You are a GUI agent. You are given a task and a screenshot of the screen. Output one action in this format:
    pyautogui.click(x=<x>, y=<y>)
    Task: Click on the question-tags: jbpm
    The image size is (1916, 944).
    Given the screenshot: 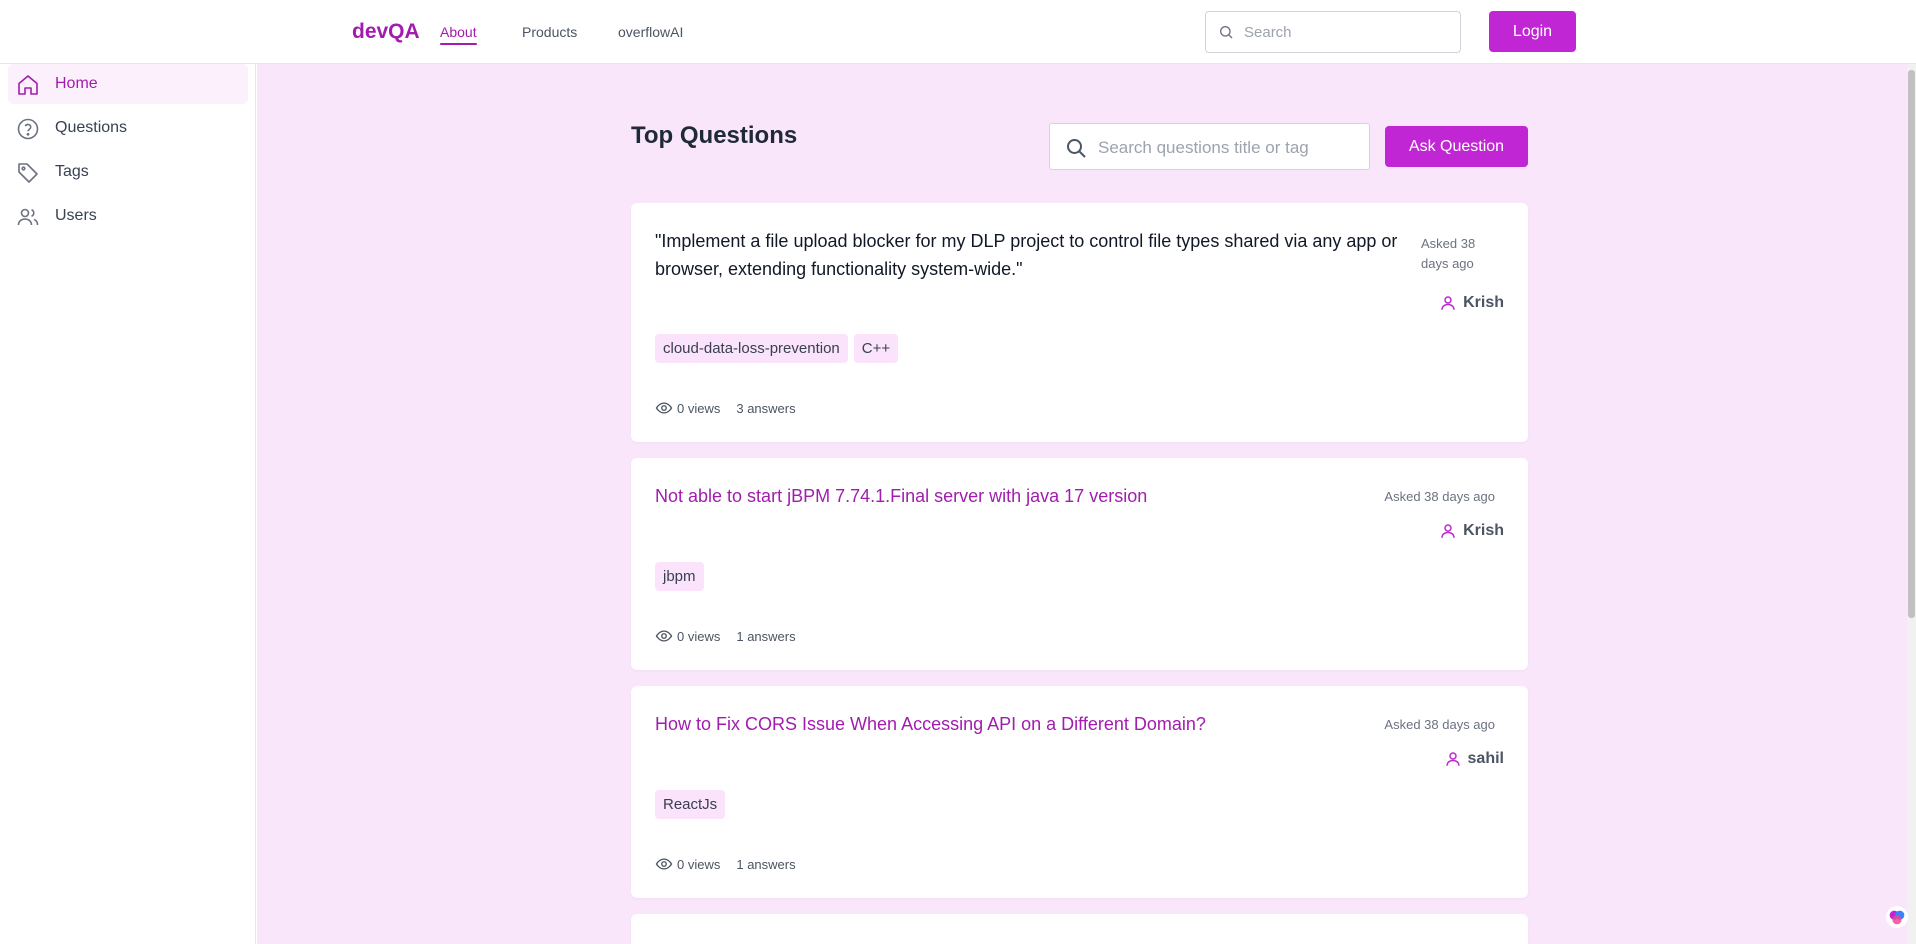 What is the action you would take?
    pyautogui.click(x=682, y=576)
    